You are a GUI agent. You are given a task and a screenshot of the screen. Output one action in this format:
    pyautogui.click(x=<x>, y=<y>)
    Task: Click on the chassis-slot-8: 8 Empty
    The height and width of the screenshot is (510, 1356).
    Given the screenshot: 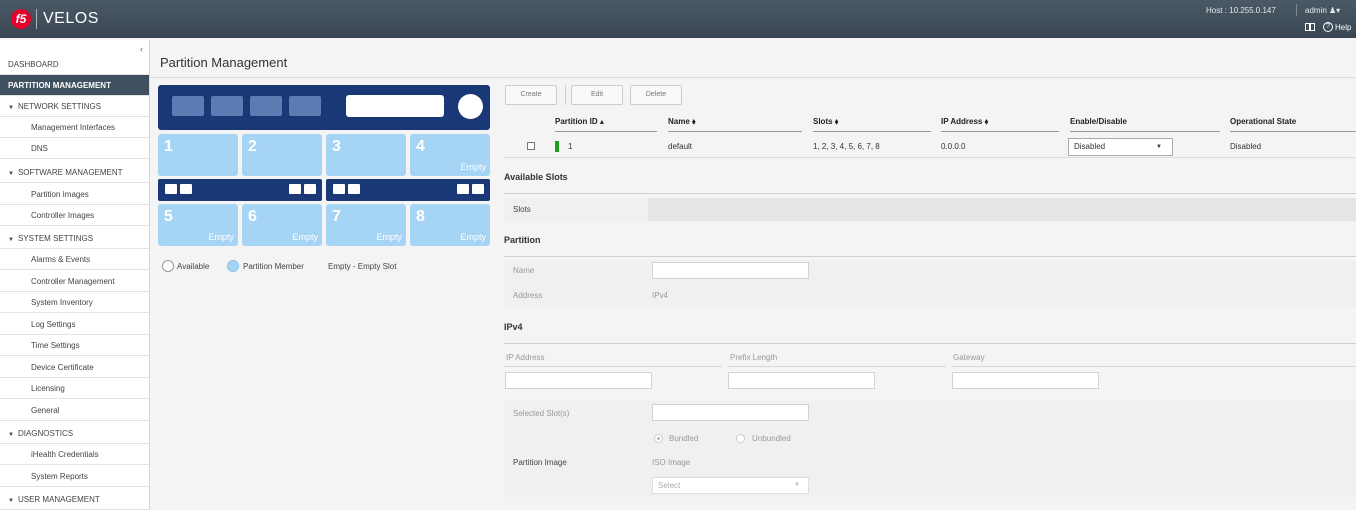 What is the action you would take?
    pyautogui.click(x=450, y=225)
    